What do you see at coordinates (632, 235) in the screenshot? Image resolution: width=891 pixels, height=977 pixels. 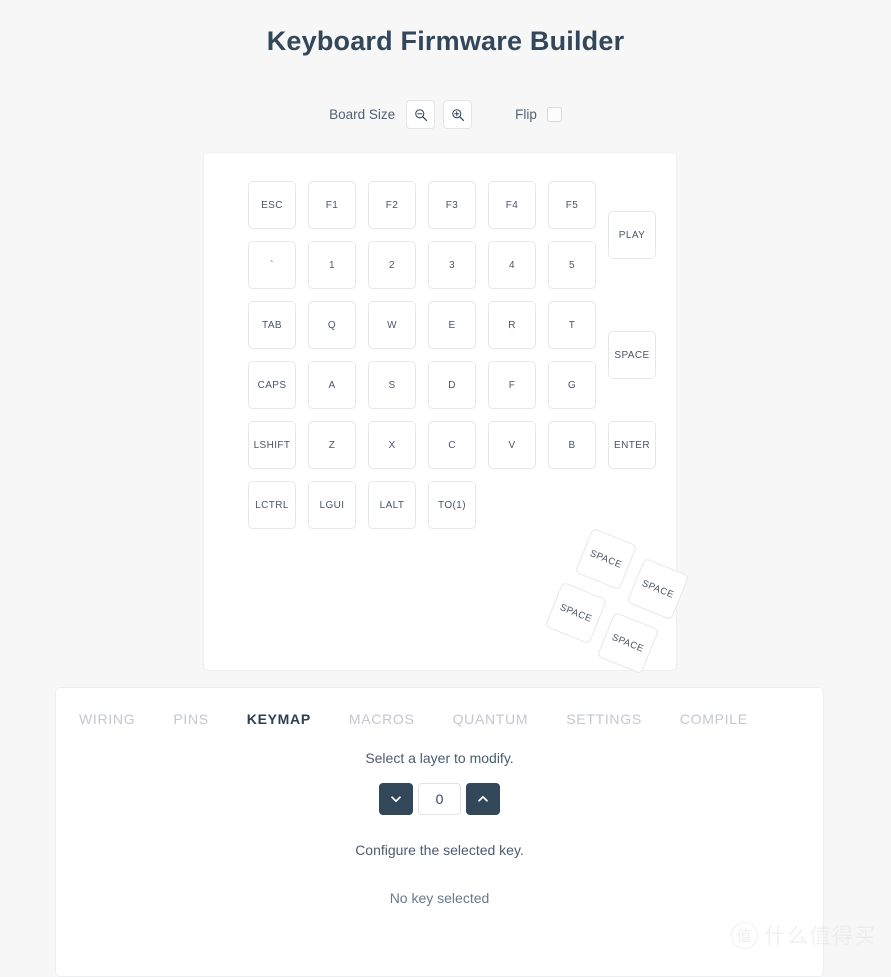 I see `keyboard-key: PLAY` at bounding box center [632, 235].